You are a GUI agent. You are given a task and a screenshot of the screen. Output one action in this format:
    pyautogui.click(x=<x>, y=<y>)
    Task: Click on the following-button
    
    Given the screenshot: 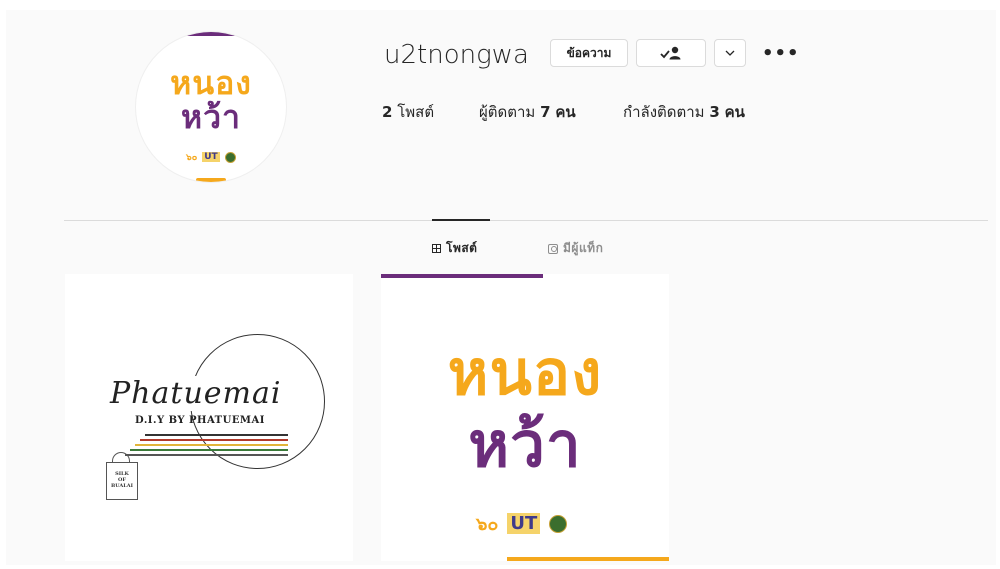 What is the action you would take?
    pyautogui.click(x=671, y=53)
    